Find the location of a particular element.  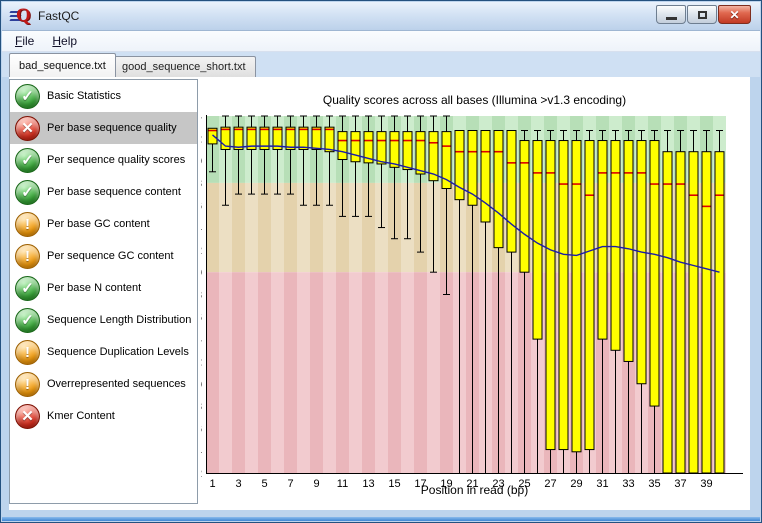

svg-text: 5 is located at coordinates (264, 484).